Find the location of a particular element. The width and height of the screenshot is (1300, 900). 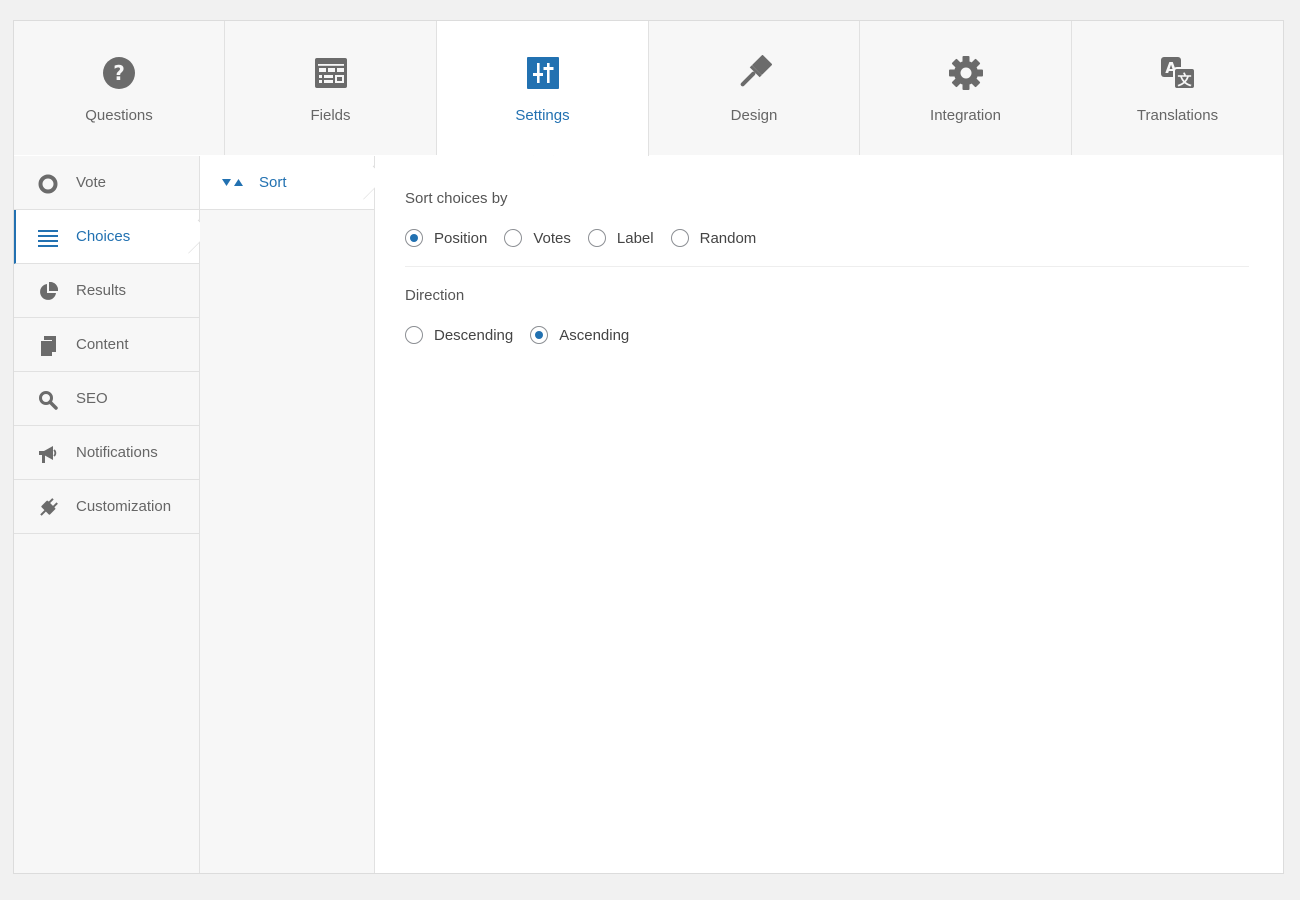

question-circle-icon: ? is located at coordinates (119, 73).